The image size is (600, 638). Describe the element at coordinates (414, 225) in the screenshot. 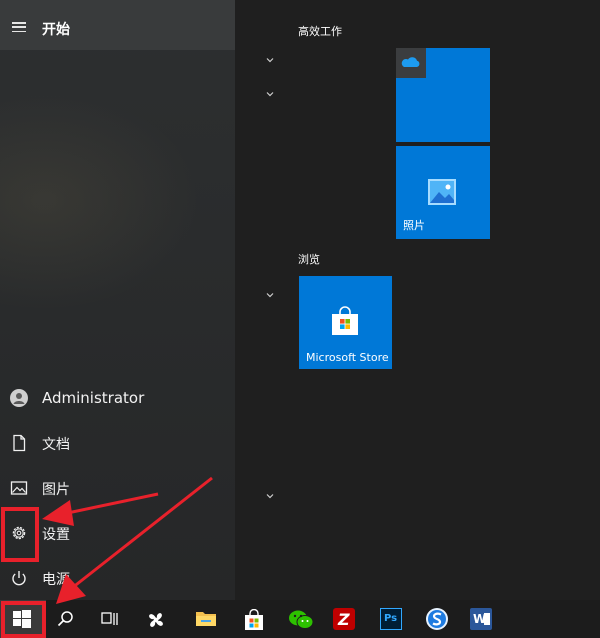

I see `photos-tile-label: 照片` at that location.